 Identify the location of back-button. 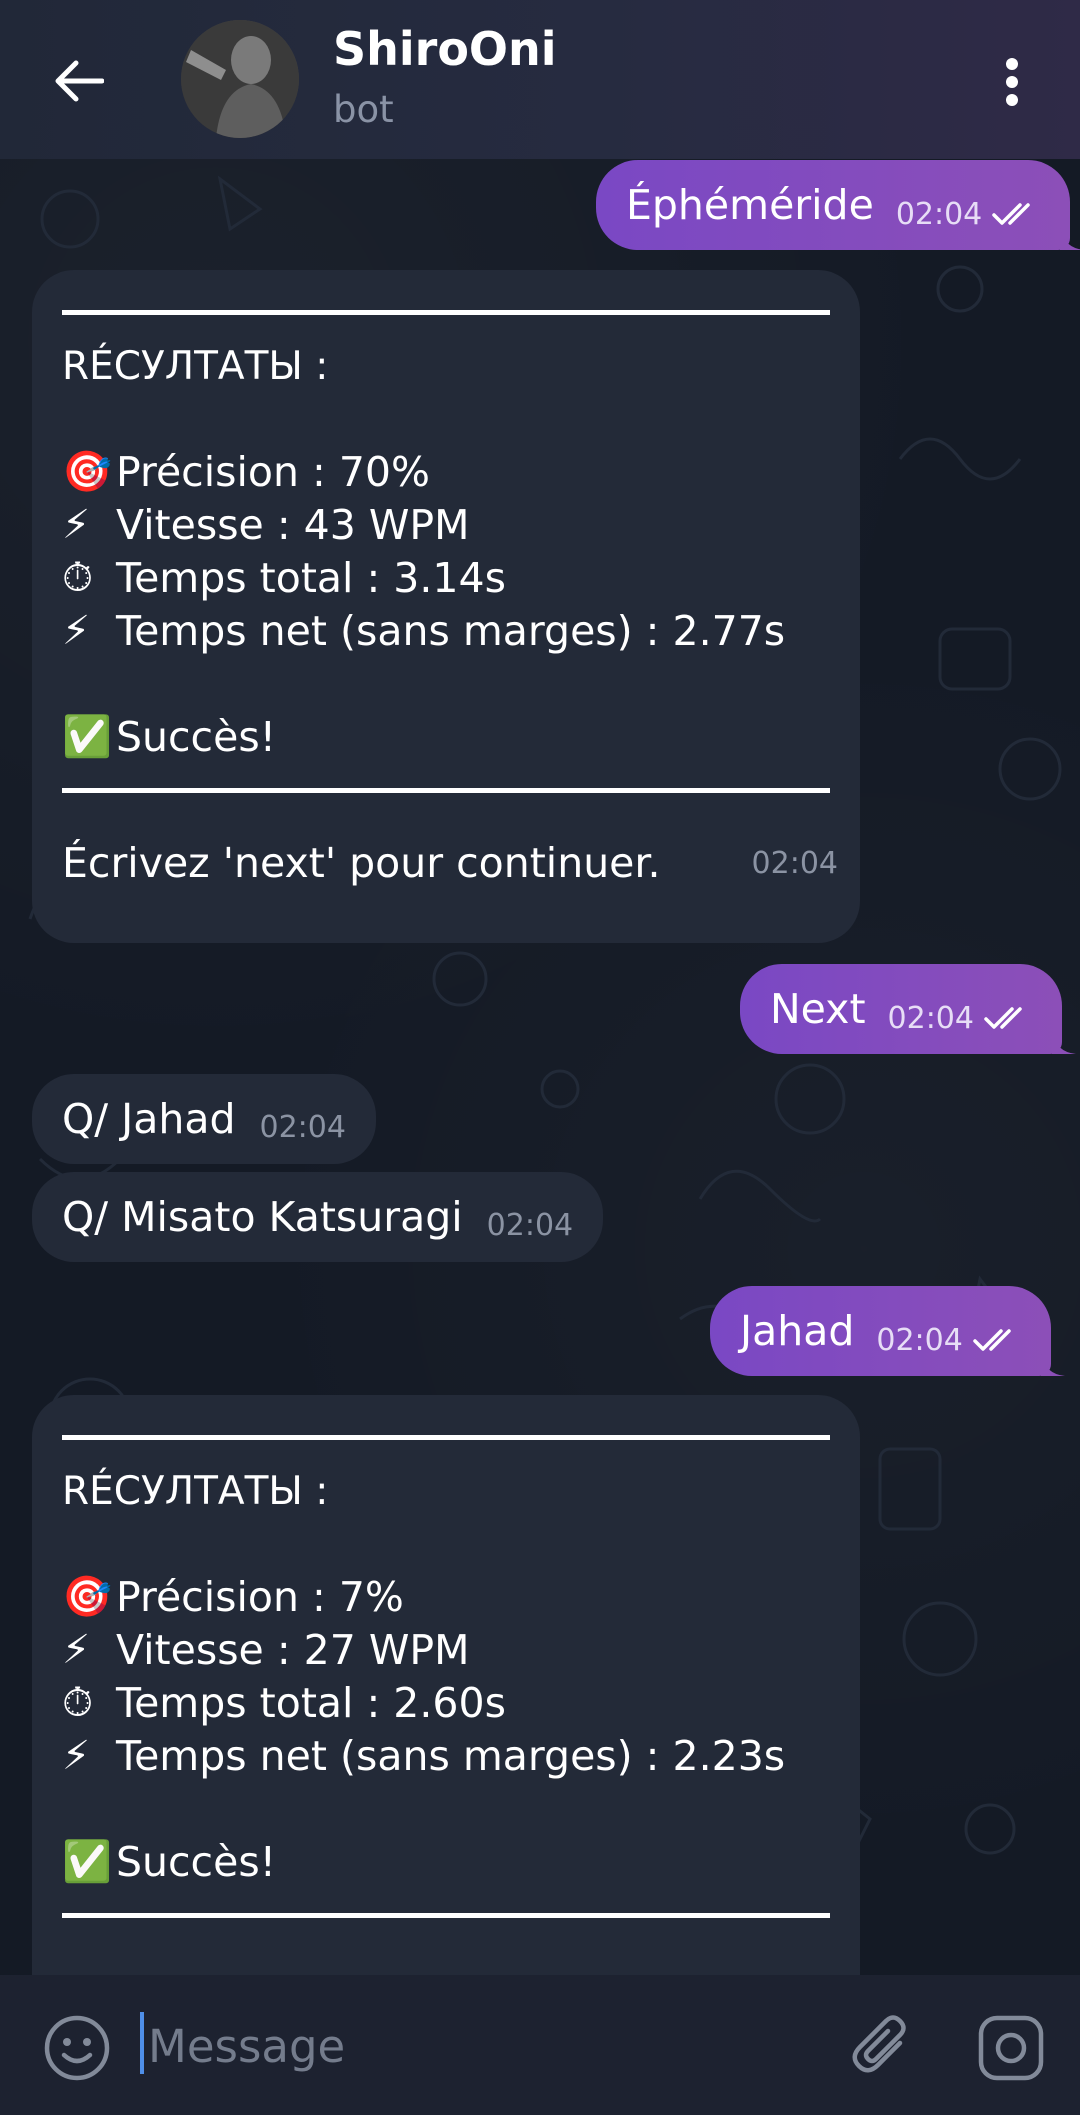
(78, 81).